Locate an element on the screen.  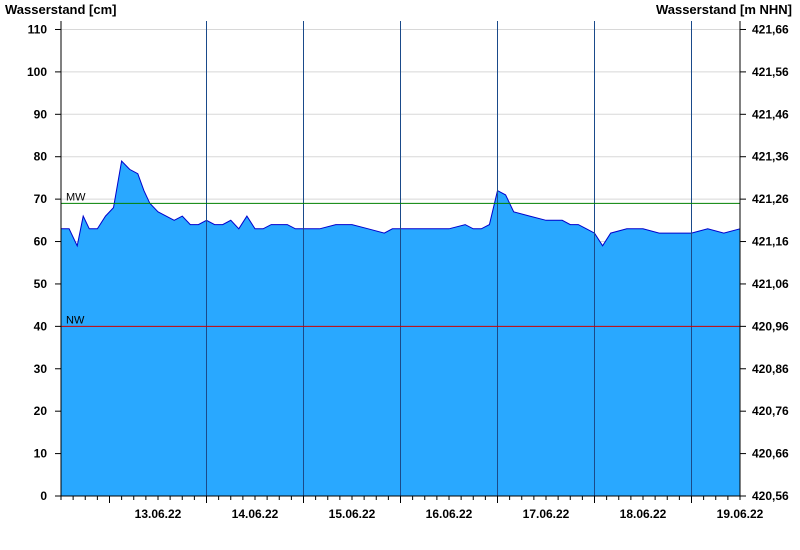
y-right-tick-label: 421,06 is located at coordinates (770, 284).